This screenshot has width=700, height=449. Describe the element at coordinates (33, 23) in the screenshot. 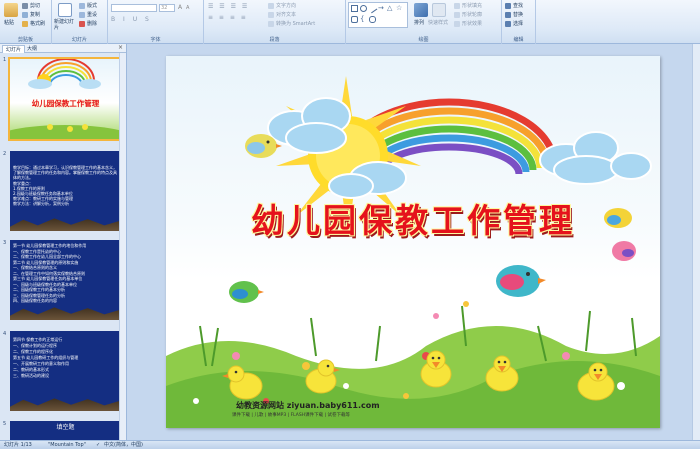

I see `format-painter-button: 格式刷` at that location.